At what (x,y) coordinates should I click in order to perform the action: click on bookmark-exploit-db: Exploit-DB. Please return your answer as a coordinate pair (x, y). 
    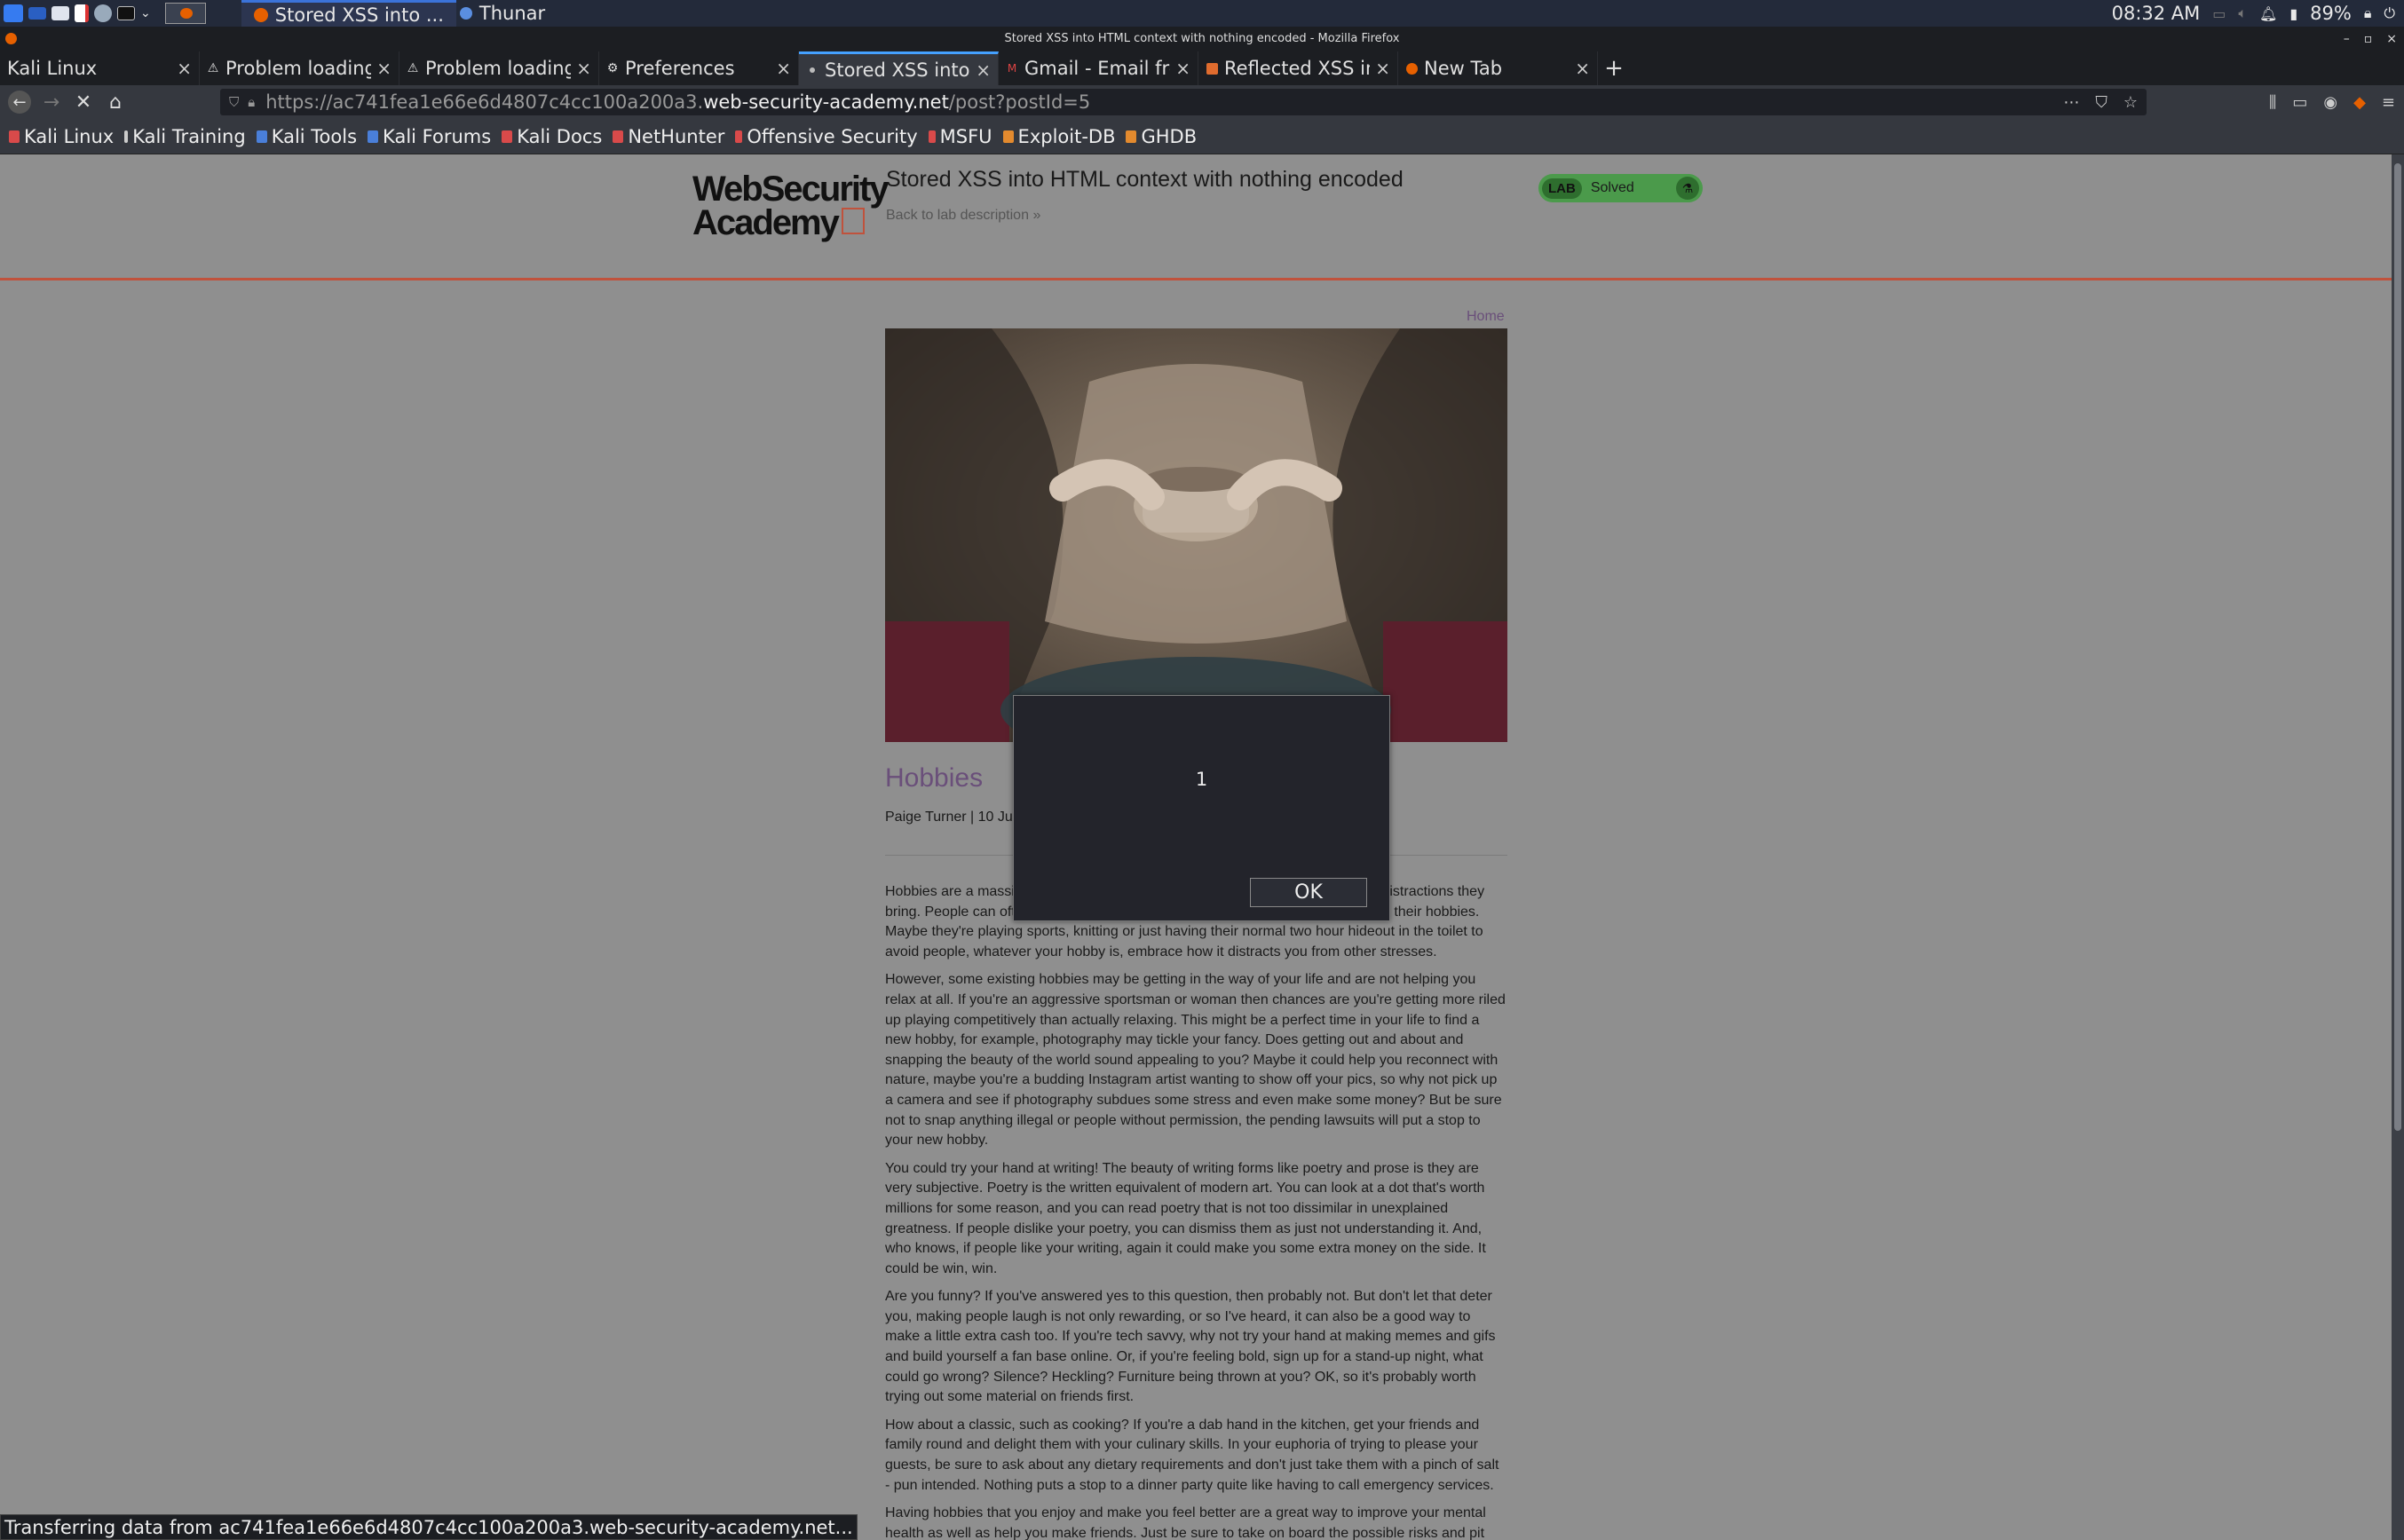
    Looking at the image, I should click on (1059, 136).